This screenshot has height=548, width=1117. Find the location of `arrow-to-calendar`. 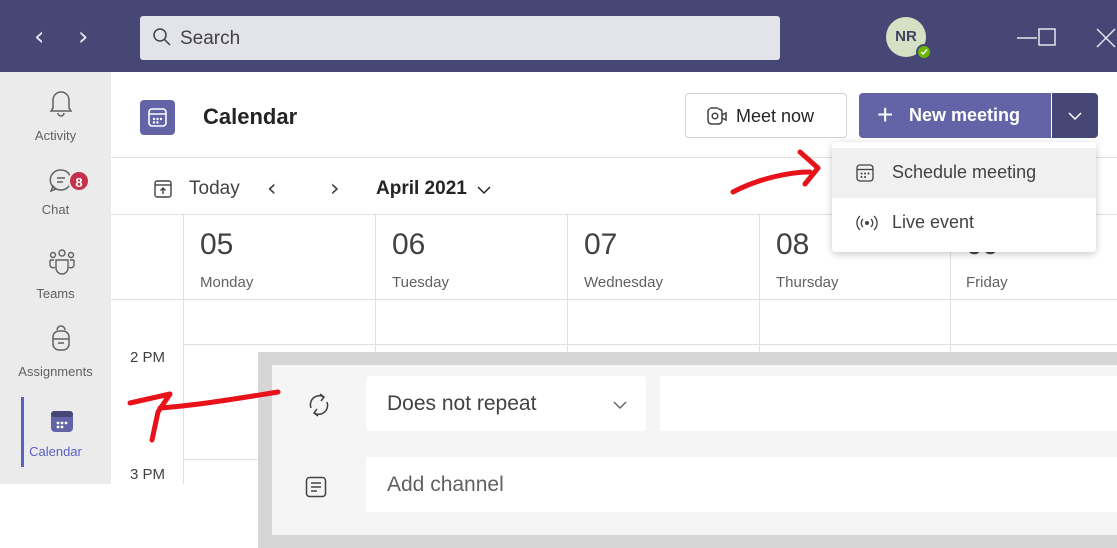

arrow-to-calendar is located at coordinates (204, 416).